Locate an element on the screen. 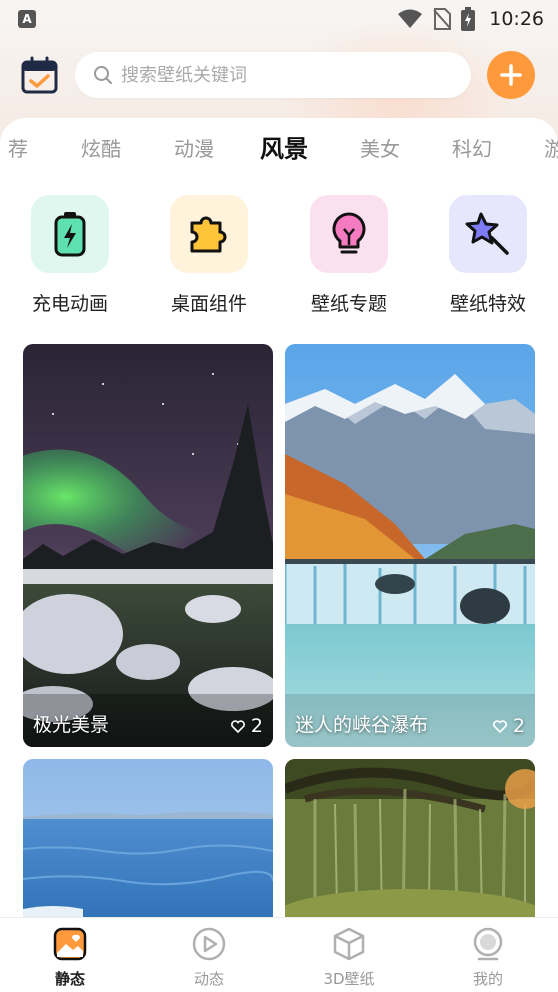 This screenshot has width=558, height=992. search-bar is located at coordinates (273, 75).